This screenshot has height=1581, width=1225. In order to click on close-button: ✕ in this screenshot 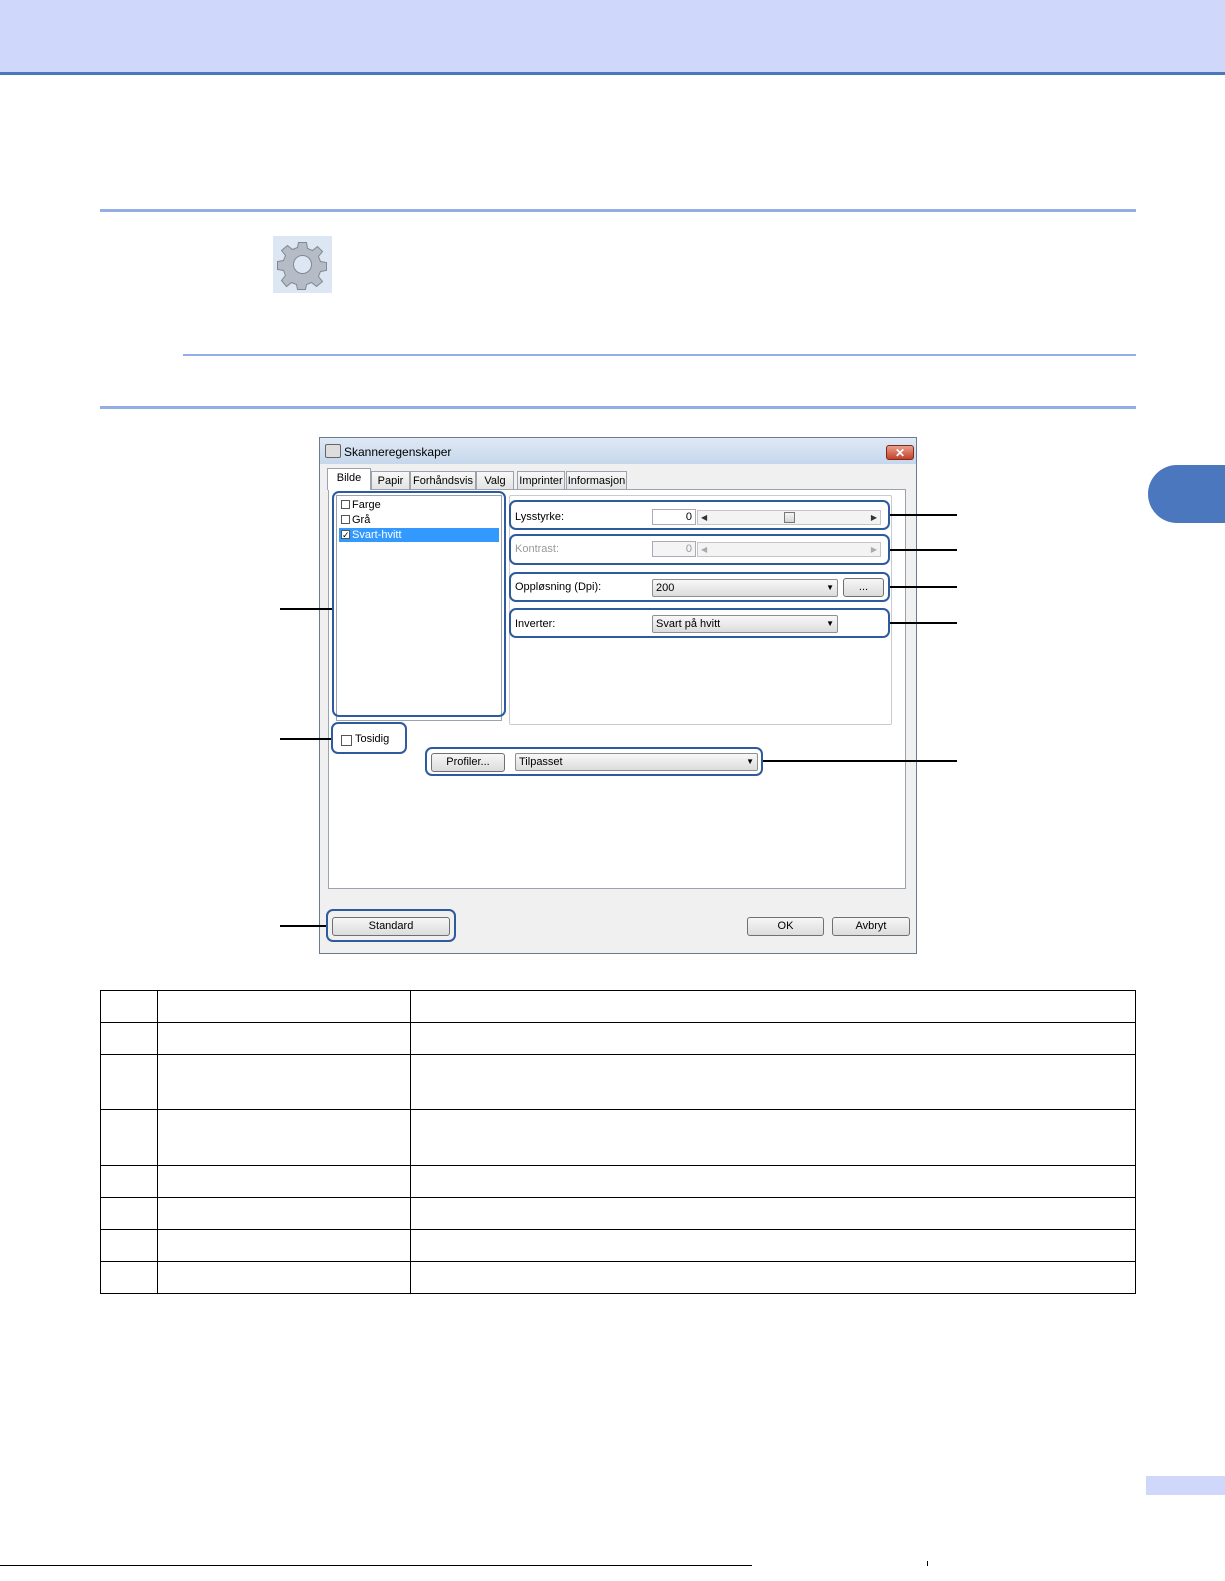, I will do `click(900, 452)`.